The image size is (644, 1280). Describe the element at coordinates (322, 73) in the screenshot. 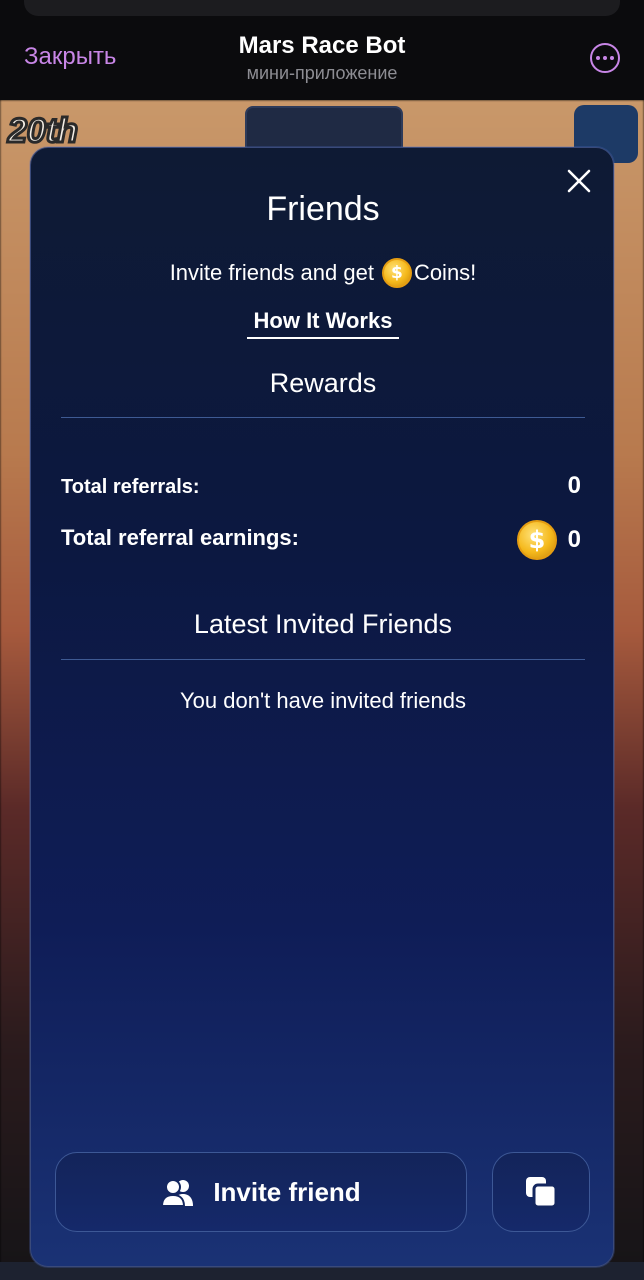

I see `app-subtitle: мини-приложение` at that location.